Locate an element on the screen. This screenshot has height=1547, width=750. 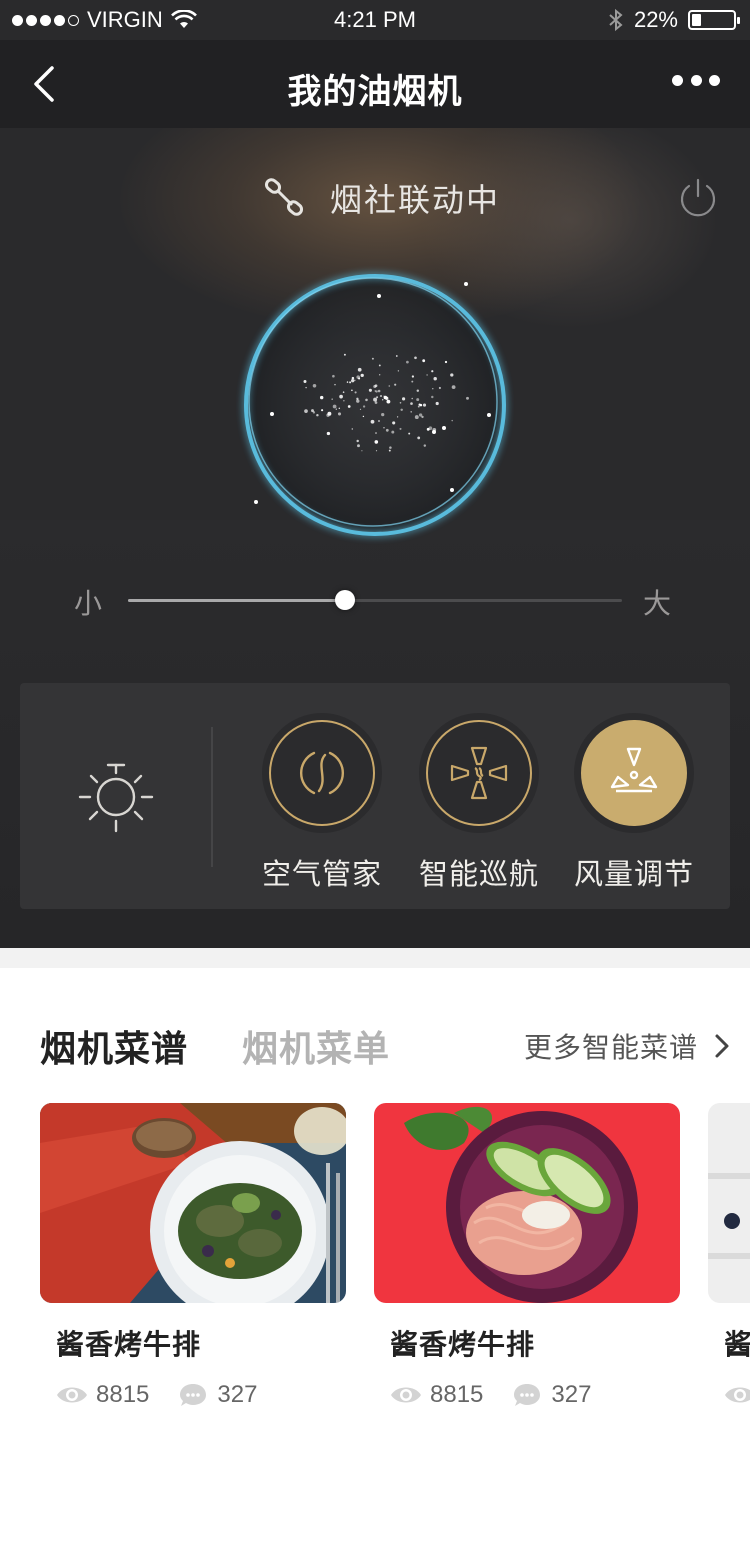
slider-fill is located at coordinates (236, 600).